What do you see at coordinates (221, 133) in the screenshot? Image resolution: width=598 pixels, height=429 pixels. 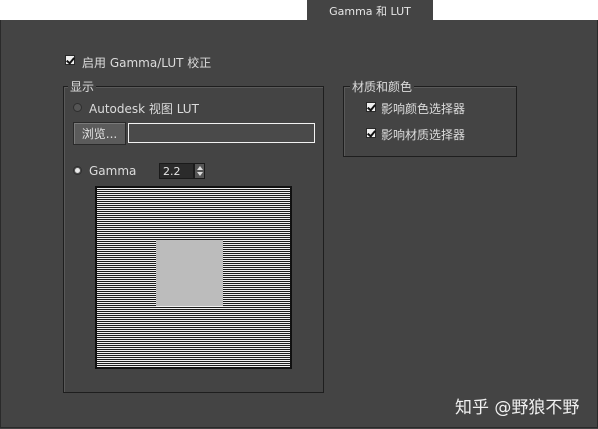 I see `lut-path-input` at bounding box center [221, 133].